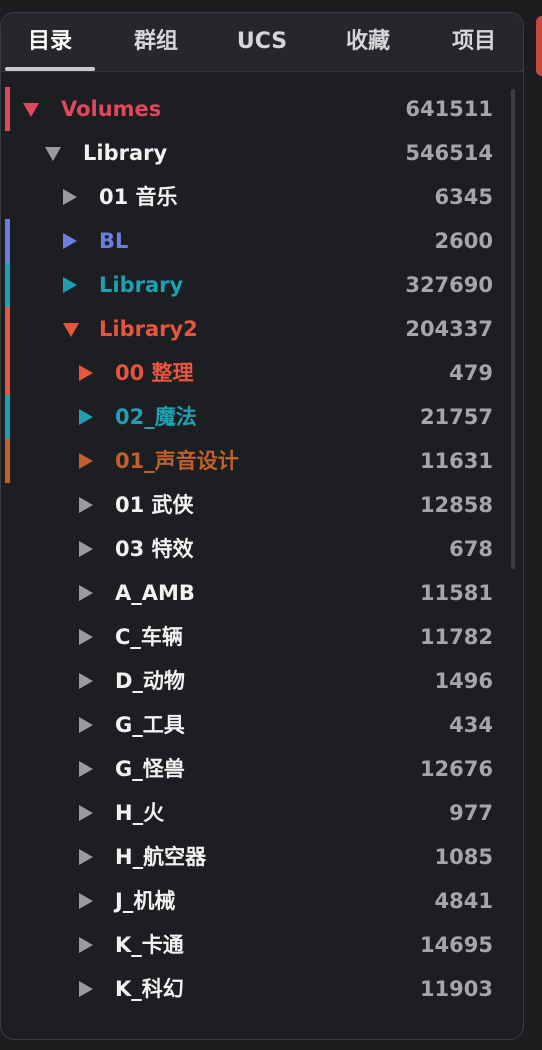  I want to click on tree-row-count: 4841, so click(463, 901).